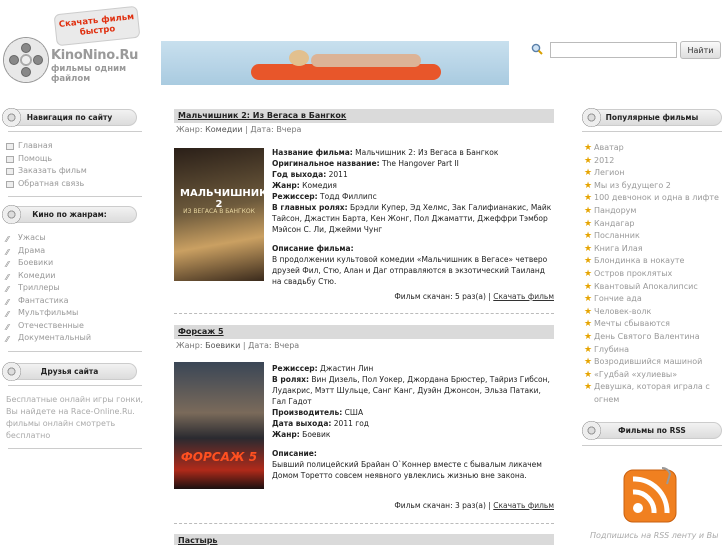 The height and width of the screenshot is (545, 727). What do you see at coordinates (425, 152) in the screenshot?
I see `field-value: Мальчишник 2: Из Вегаса в Бангкок` at bounding box center [425, 152].